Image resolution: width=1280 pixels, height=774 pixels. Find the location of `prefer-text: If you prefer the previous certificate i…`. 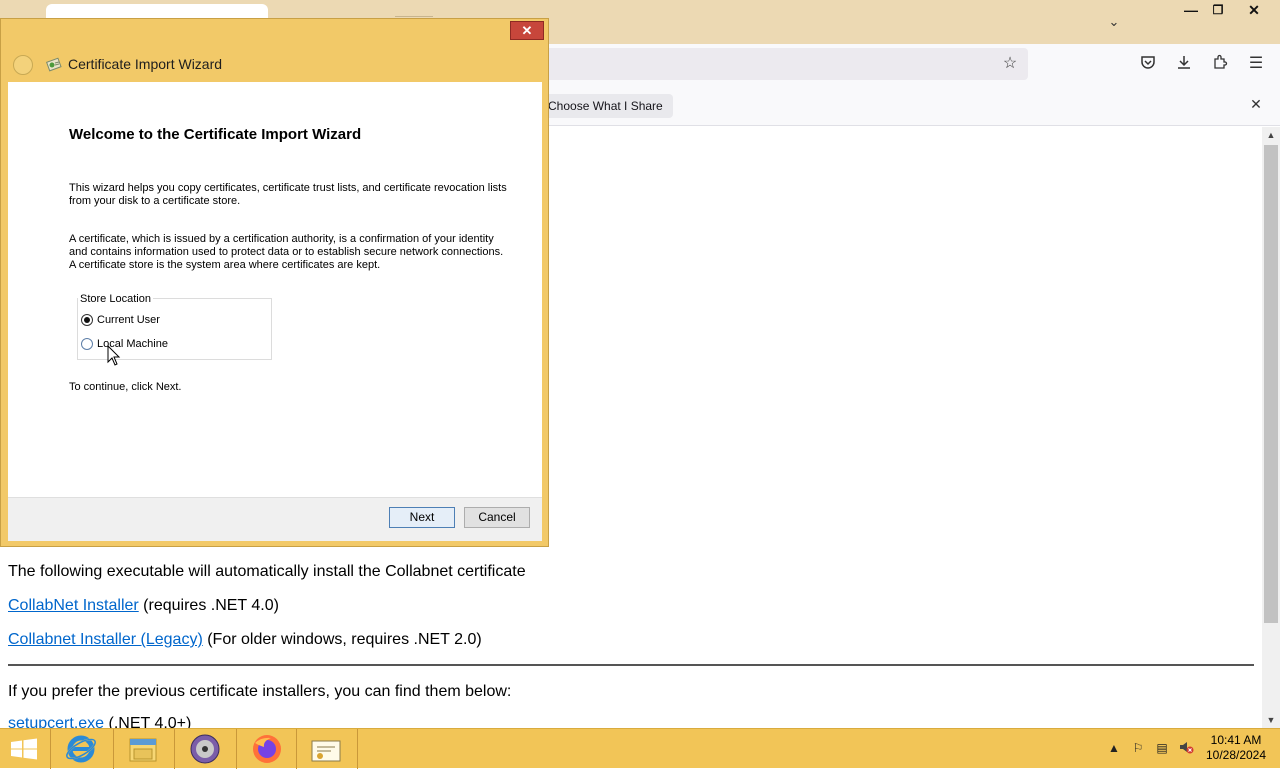

prefer-text: If you prefer the previous certificate i… is located at coordinates (260, 691).